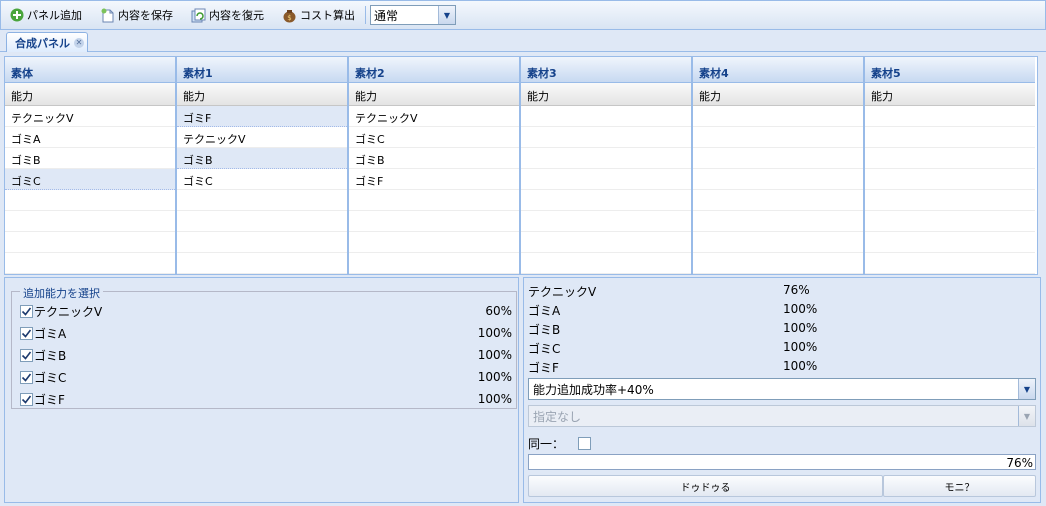  Describe the element at coordinates (546, 444) in the screenshot. I see `same-label: 同一：` at that location.